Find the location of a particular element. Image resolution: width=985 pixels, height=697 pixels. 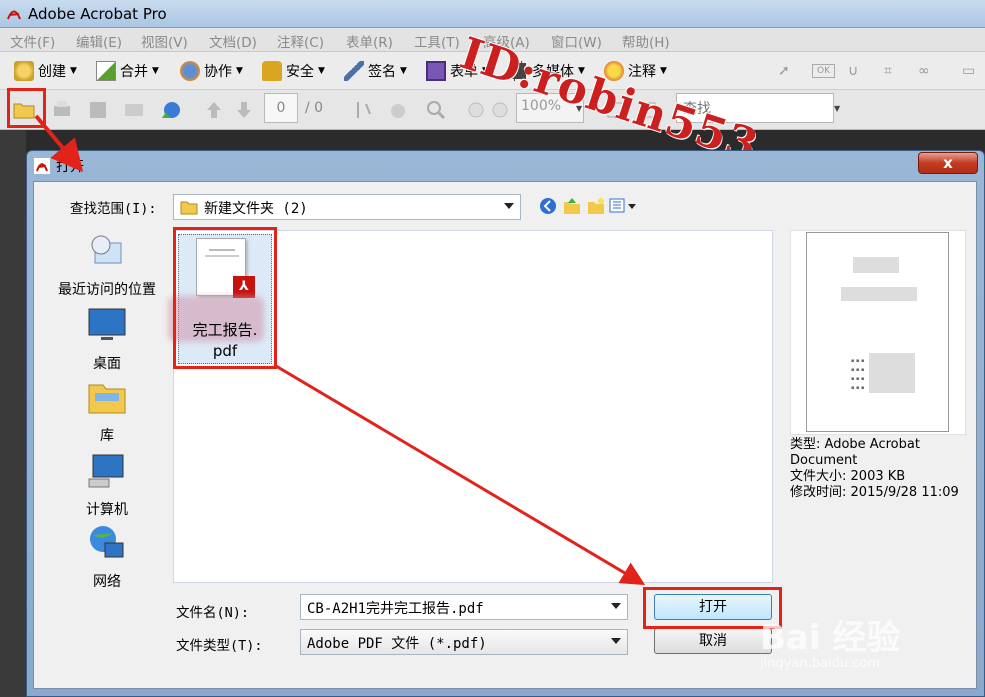

filename-label: 文件名(N): is located at coordinates (213, 613).